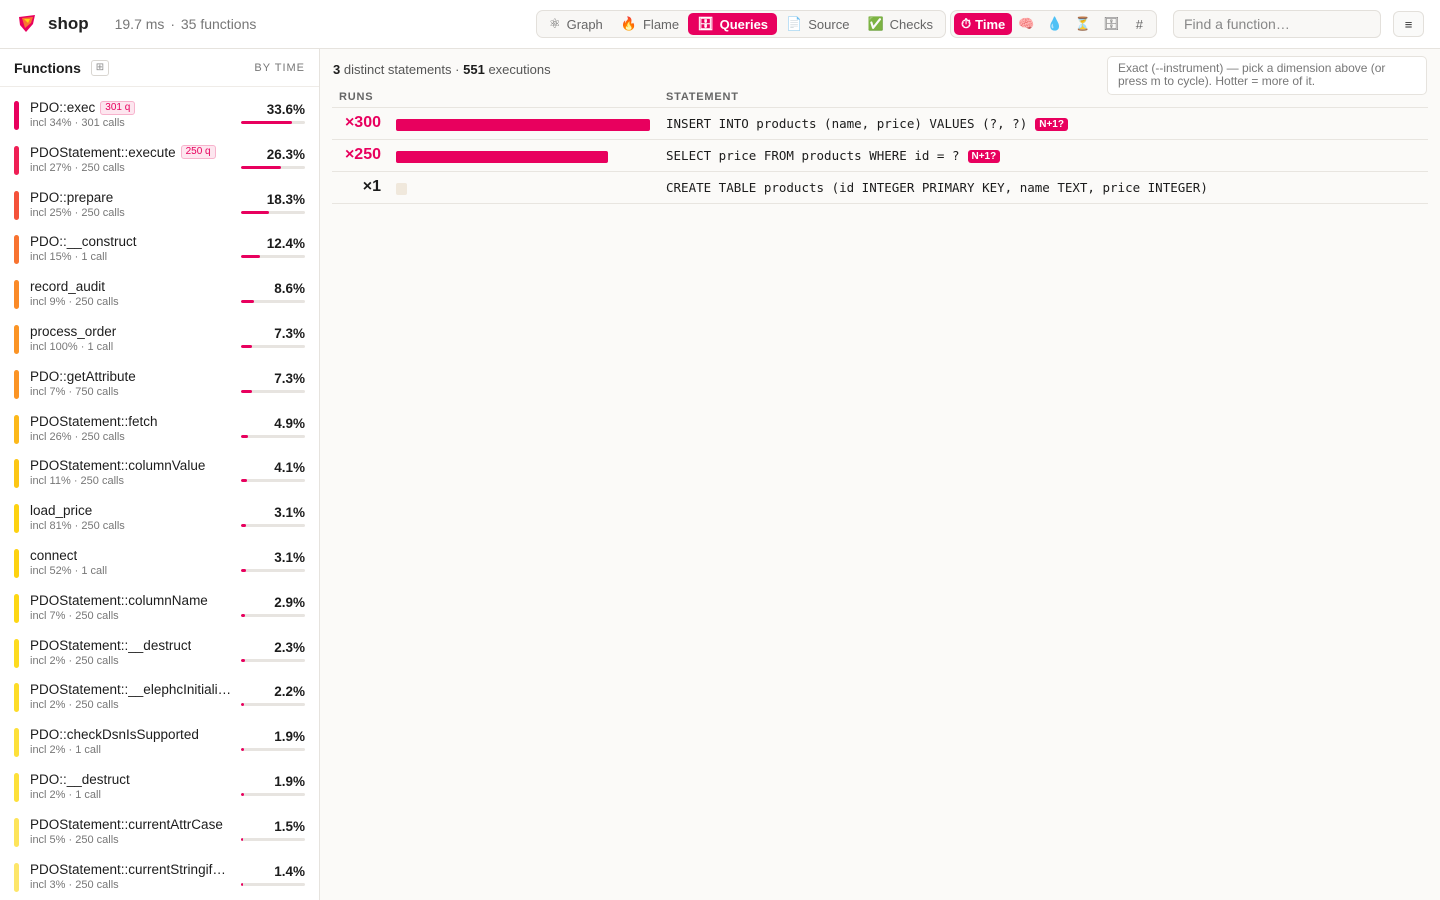 Image resolution: width=1440 pixels, height=900 pixels. What do you see at coordinates (584, 24) in the screenshot?
I see `tab-label: Graph` at bounding box center [584, 24].